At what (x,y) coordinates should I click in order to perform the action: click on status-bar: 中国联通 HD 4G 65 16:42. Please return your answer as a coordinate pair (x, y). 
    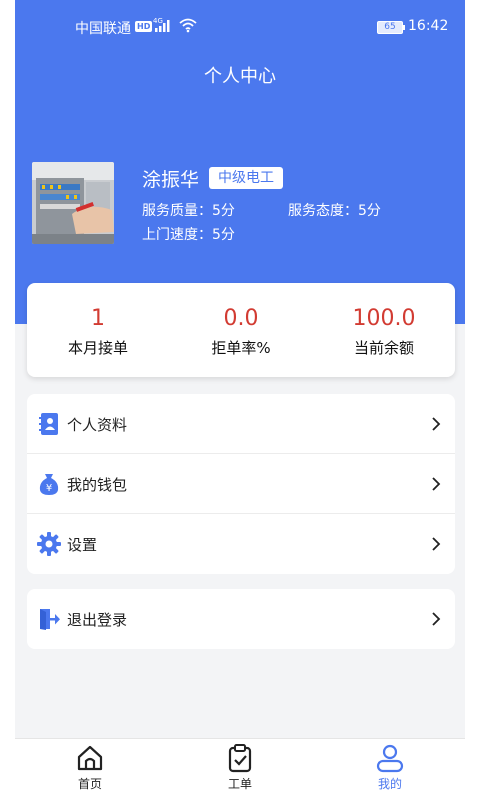
    Looking at the image, I should click on (240, 26).